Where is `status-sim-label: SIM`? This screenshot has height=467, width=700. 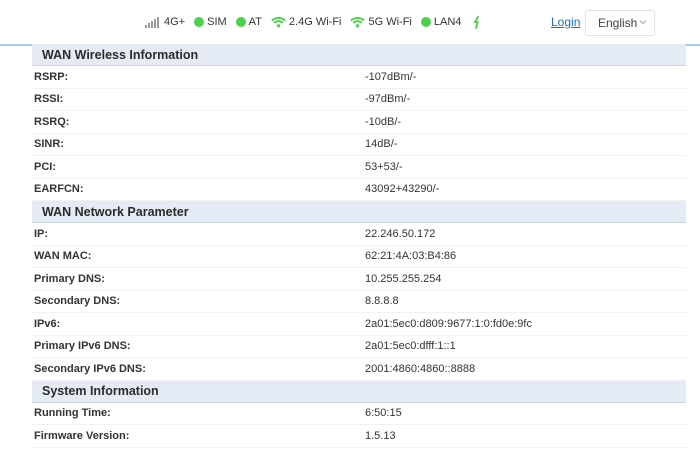 status-sim-label: SIM is located at coordinates (217, 22).